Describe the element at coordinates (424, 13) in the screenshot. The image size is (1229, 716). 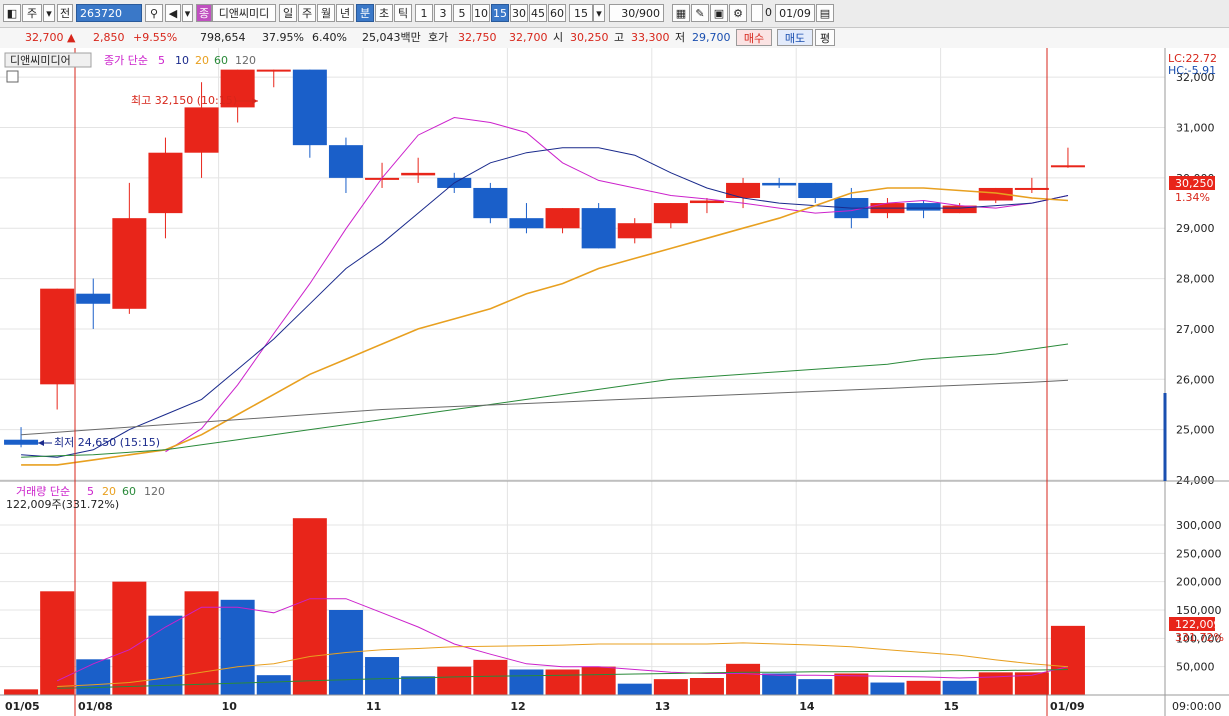
I see `minute-1: 1` at that location.